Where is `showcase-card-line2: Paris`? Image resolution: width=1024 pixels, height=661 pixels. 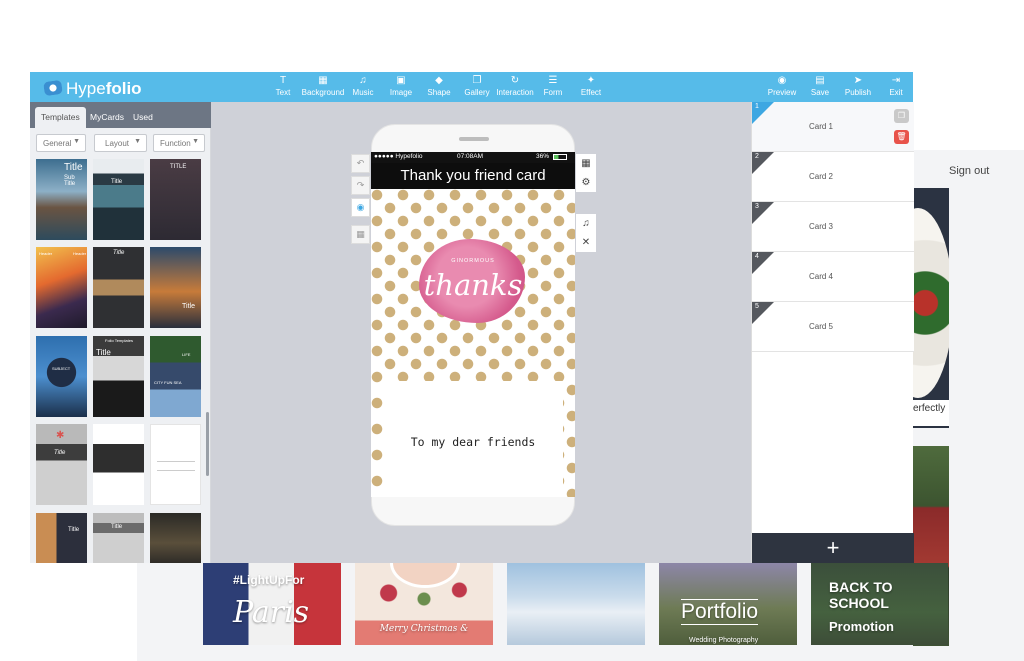
showcase-card-line2: Paris is located at coordinates (271, 612).